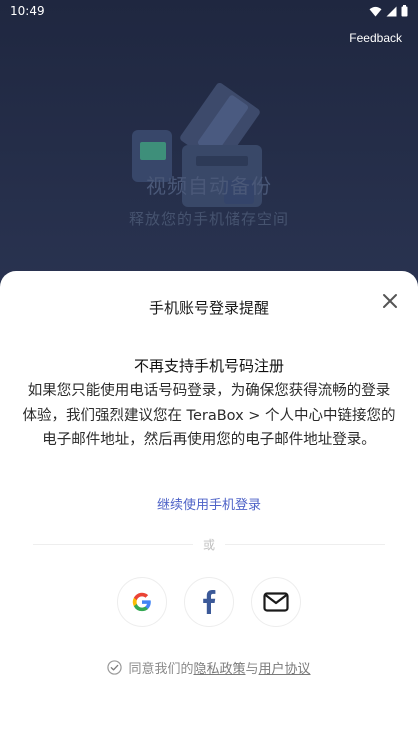 The height and width of the screenshot is (744, 418). I want to click on mail-icon, so click(276, 602).